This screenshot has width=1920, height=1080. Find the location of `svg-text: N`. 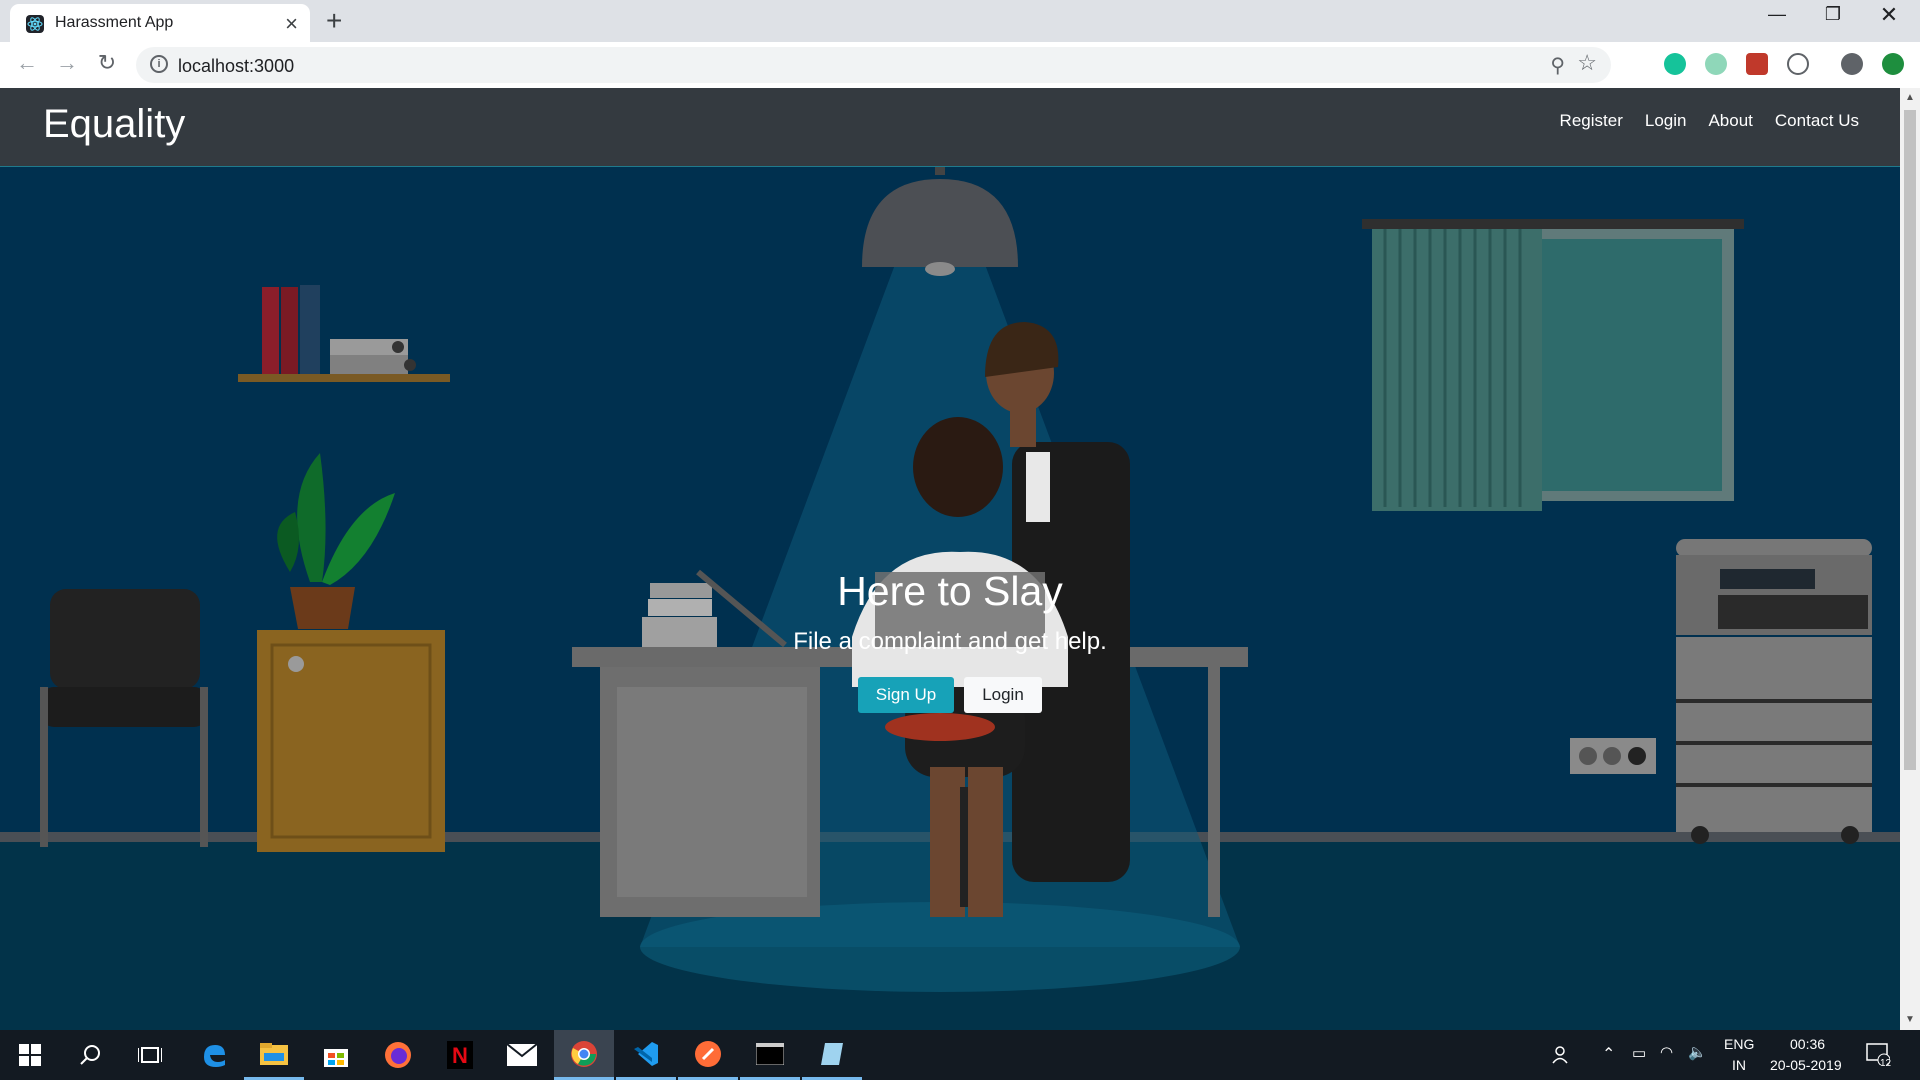

svg-text: N is located at coordinates (460, 1055).